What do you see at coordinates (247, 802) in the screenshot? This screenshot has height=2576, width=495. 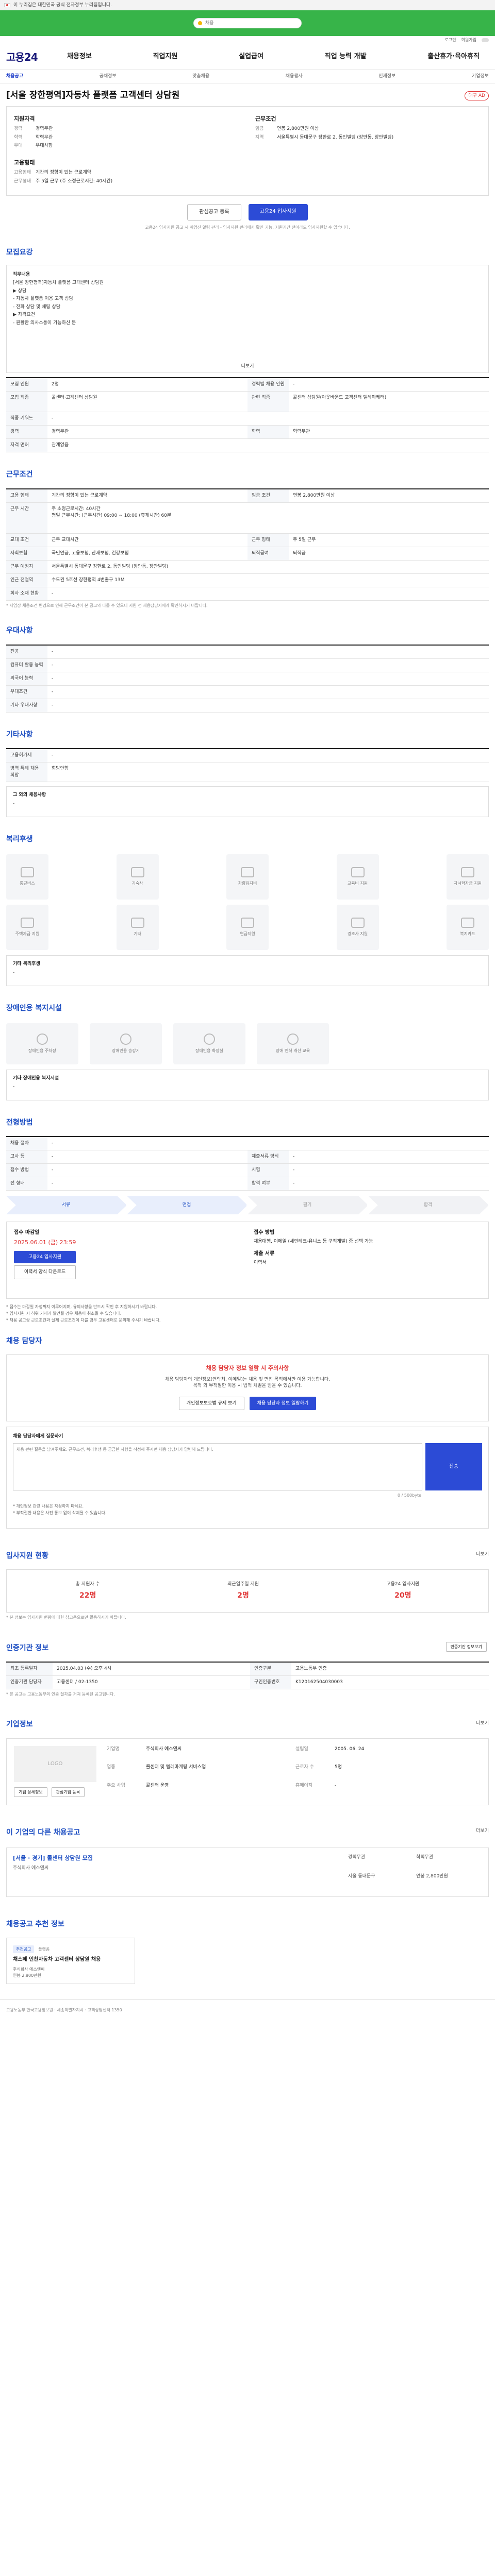 I see `etc-box: 그 외의 채용사항 -` at bounding box center [247, 802].